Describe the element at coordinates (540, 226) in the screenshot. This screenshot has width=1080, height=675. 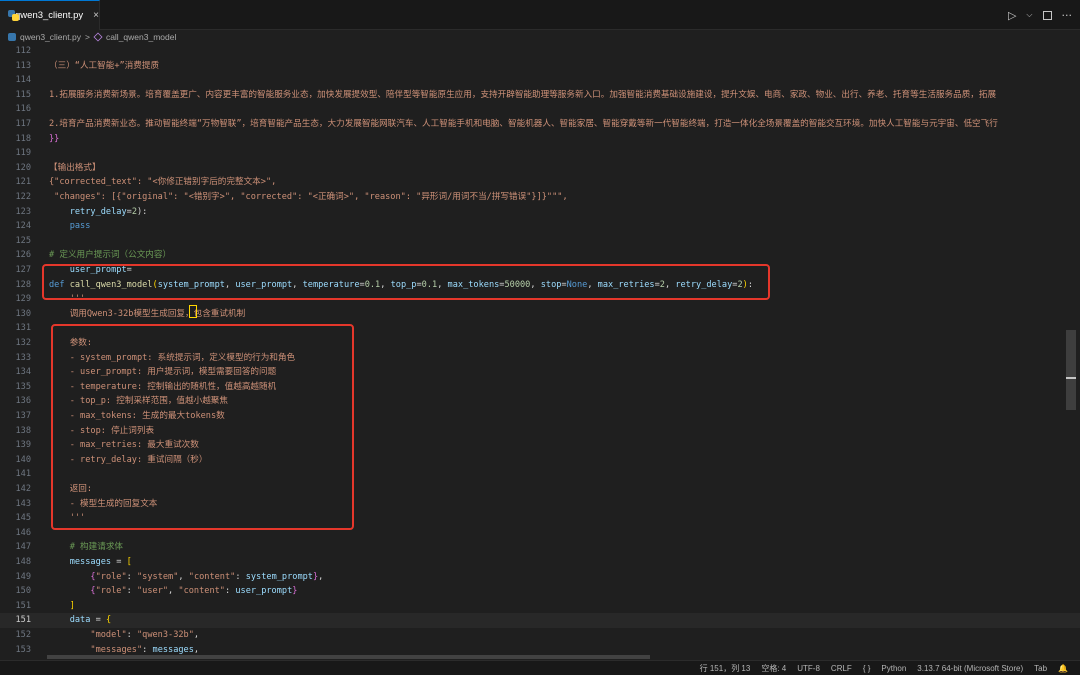
I see `code-line: 124 pass` at that location.